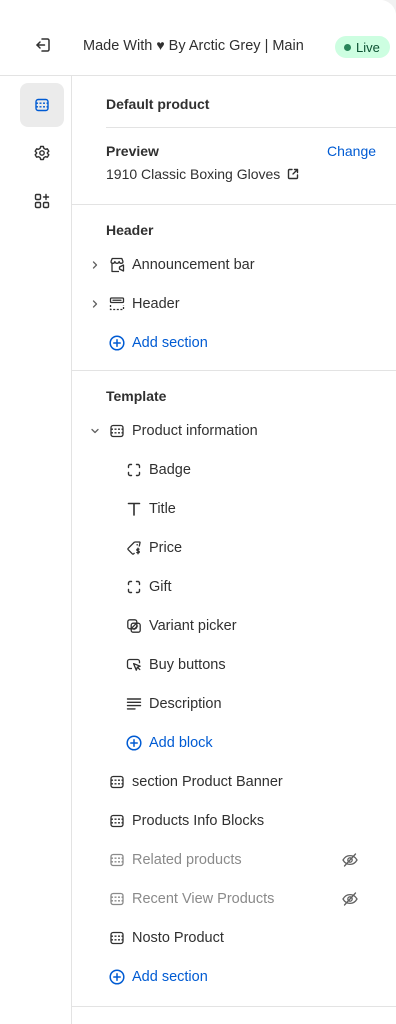 The width and height of the screenshot is (396, 1024). Describe the element at coordinates (187, 860) in the screenshot. I see `section-label: Related products` at that location.